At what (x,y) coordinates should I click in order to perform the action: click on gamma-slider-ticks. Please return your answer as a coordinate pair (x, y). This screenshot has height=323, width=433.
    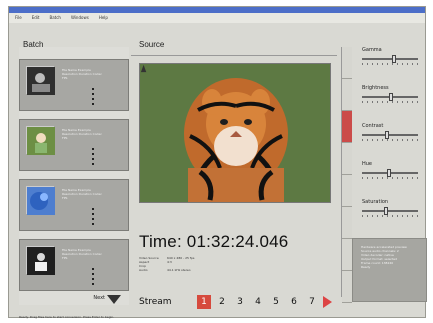
    Looking at the image, I should click on (390, 64).